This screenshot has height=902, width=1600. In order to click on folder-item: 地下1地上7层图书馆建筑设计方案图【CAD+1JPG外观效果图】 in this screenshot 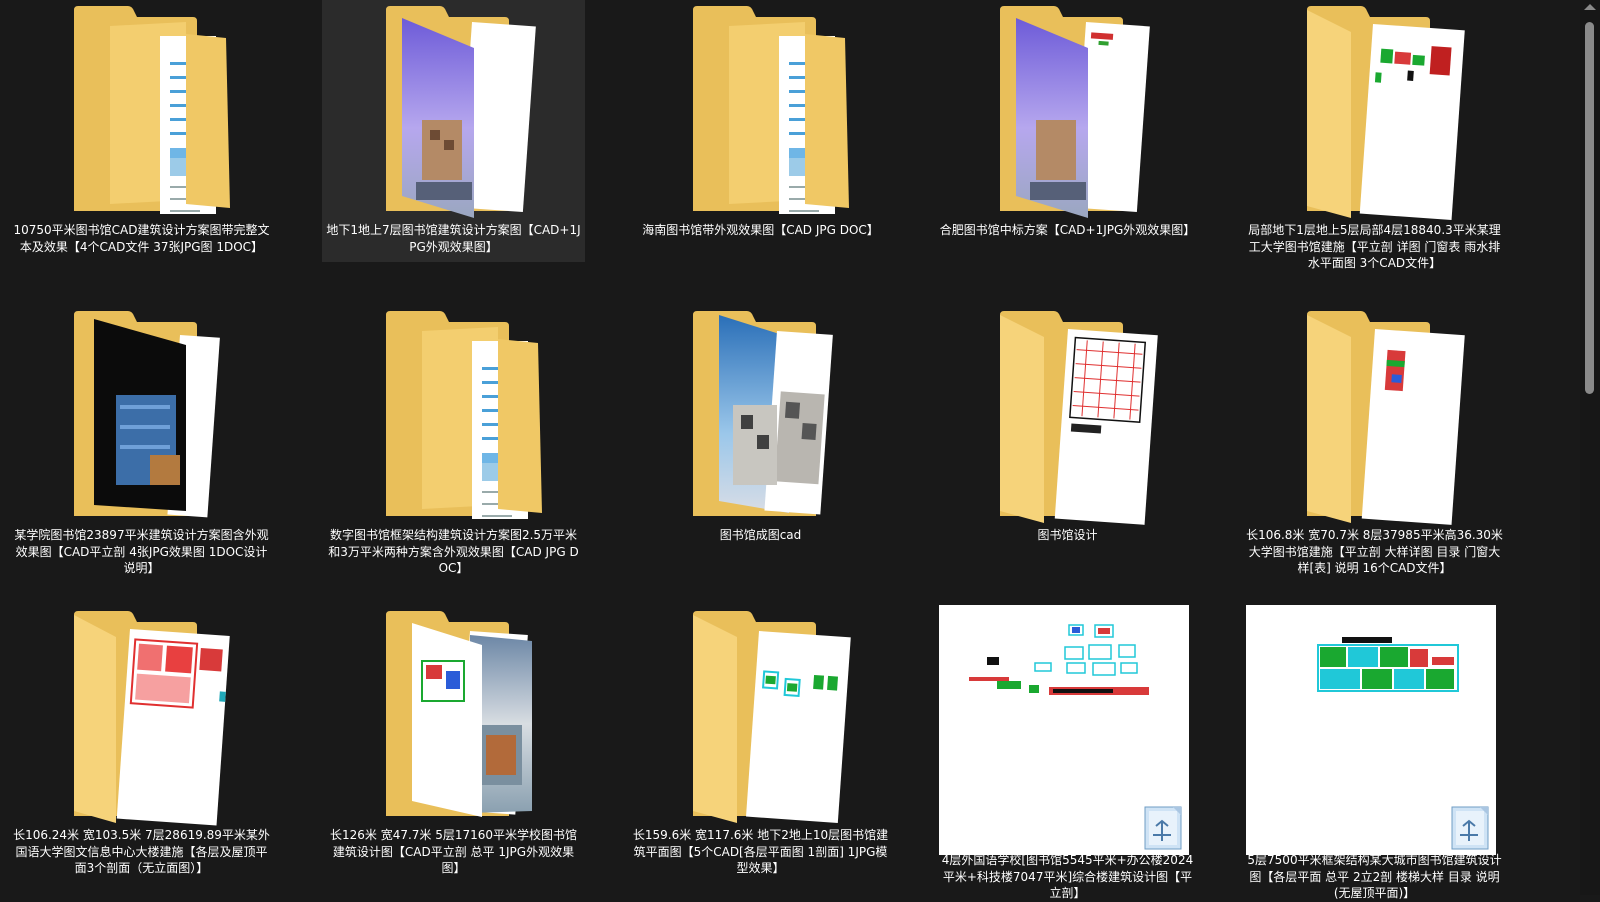, I will do `click(453, 131)`.